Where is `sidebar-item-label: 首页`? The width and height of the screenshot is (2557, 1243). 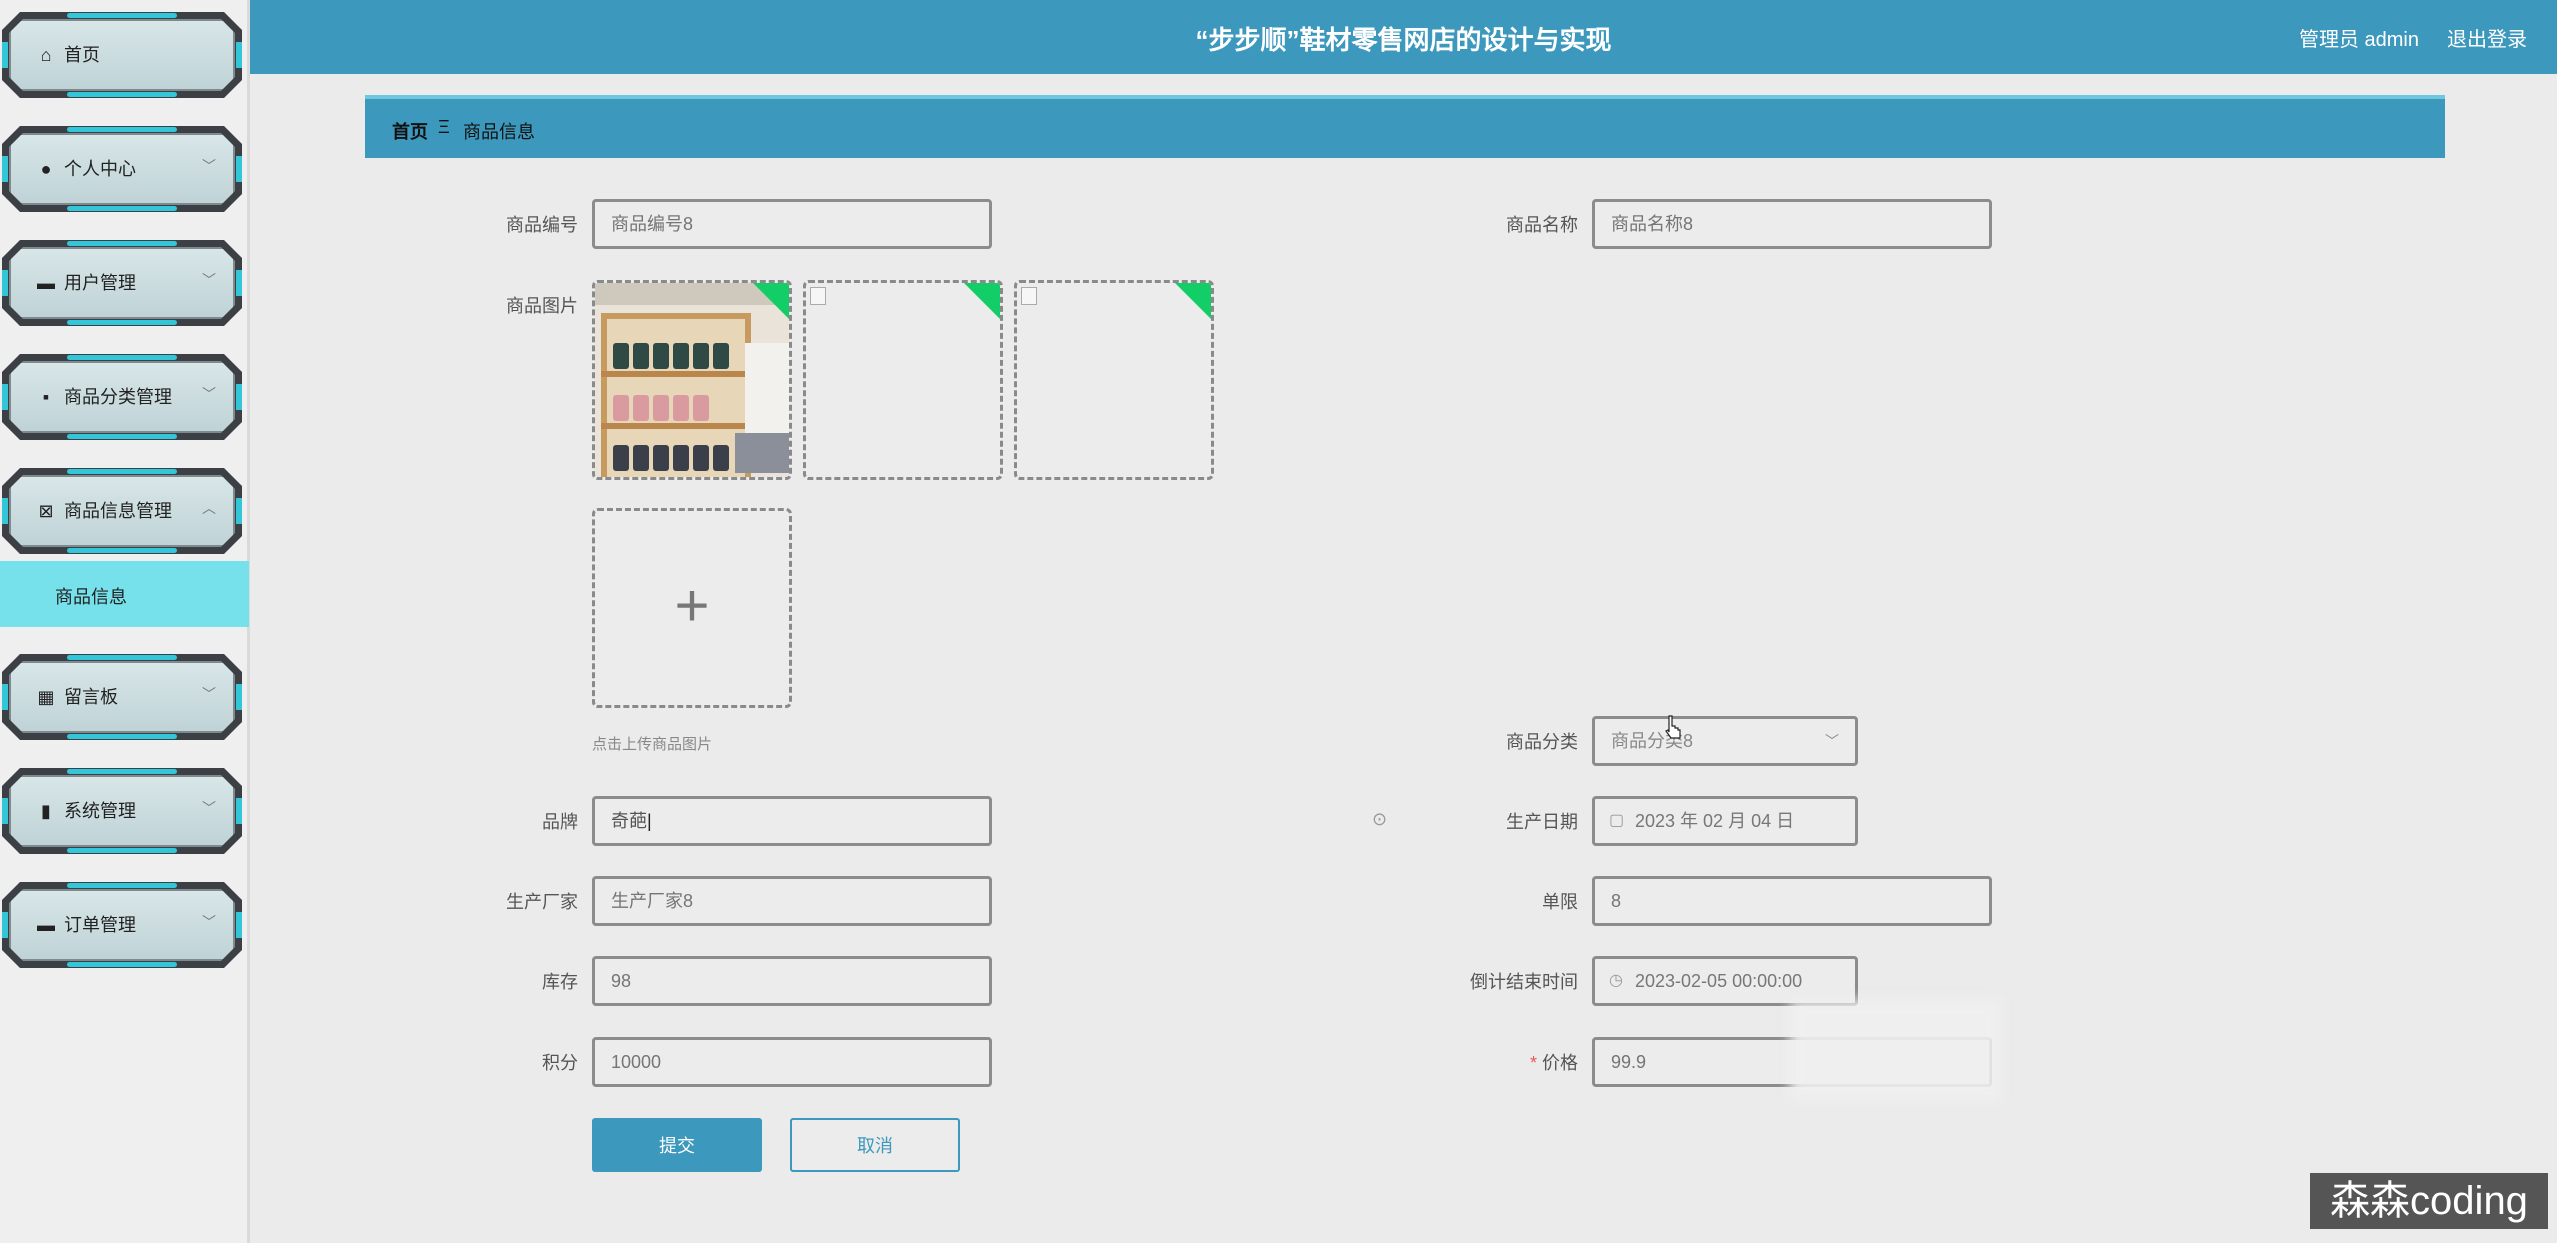 sidebar-item-label: 首页 is located at coordinates (82, 55).